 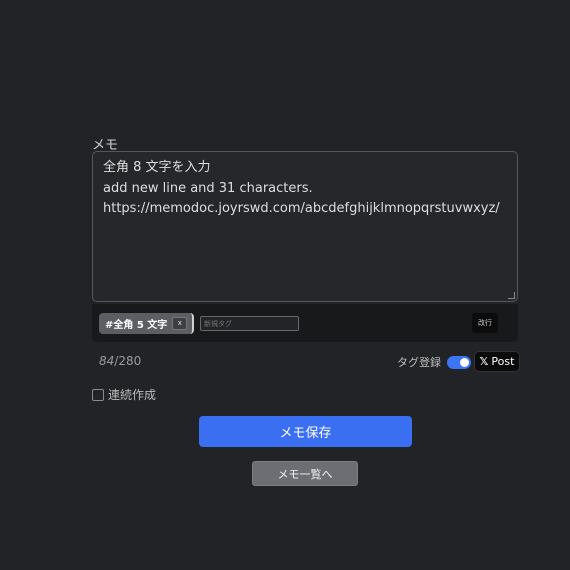 I want to click on char-count: 84/280, so click(x=120, y=361).